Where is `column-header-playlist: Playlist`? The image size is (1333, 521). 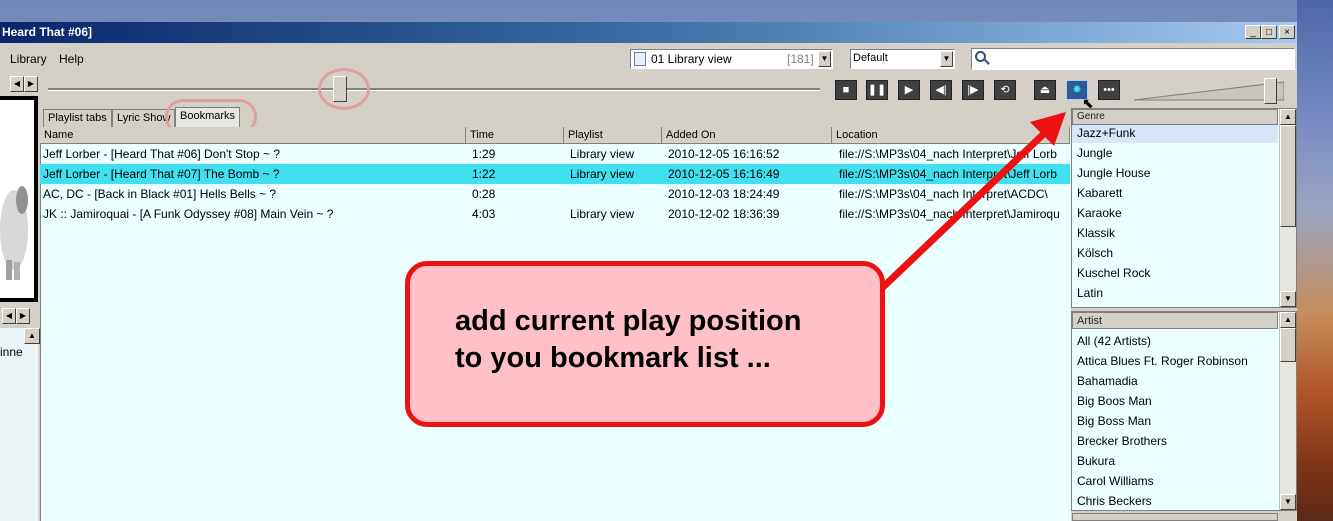 column-header-playlist: Playlist is located at coordinates (613, 135).